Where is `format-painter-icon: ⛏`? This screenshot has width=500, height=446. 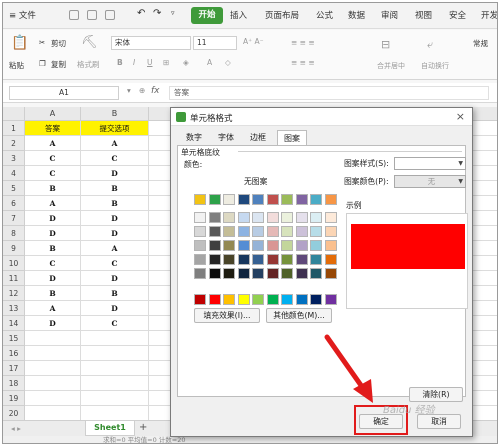
format-painter-icon: ⛏ is located at coordinates (89, 42).